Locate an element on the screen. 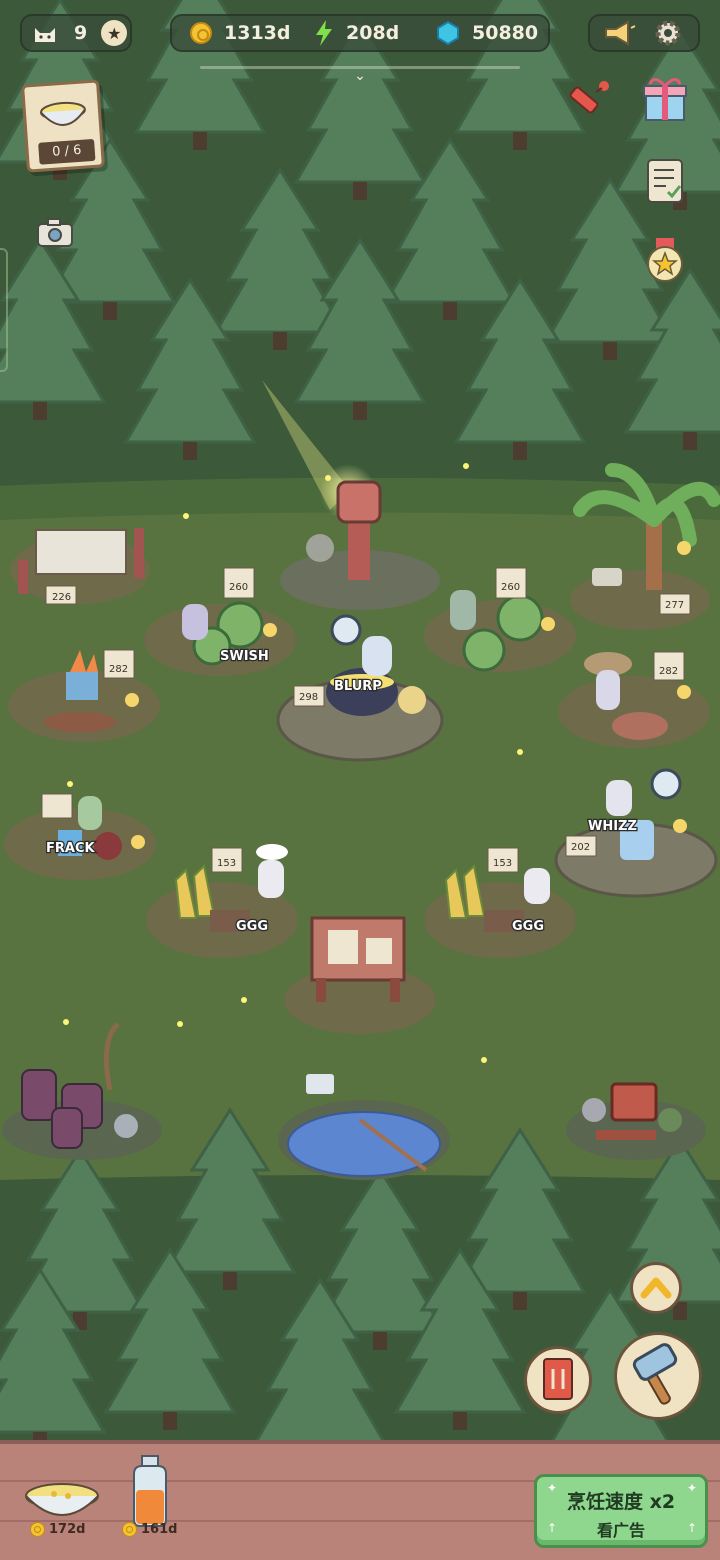 The image size is (720, 1560). star-medal-icon is located at coordinates (665, 261).